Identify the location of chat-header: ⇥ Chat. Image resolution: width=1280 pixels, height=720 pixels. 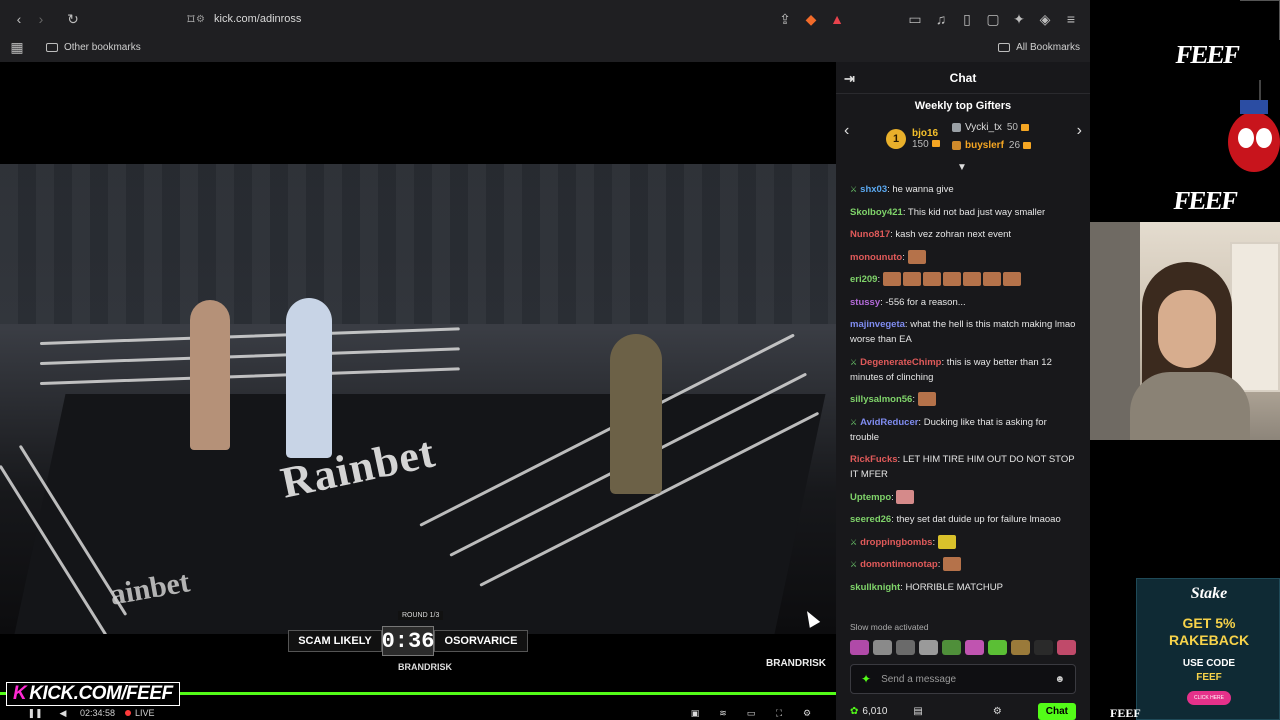
(963, 78).